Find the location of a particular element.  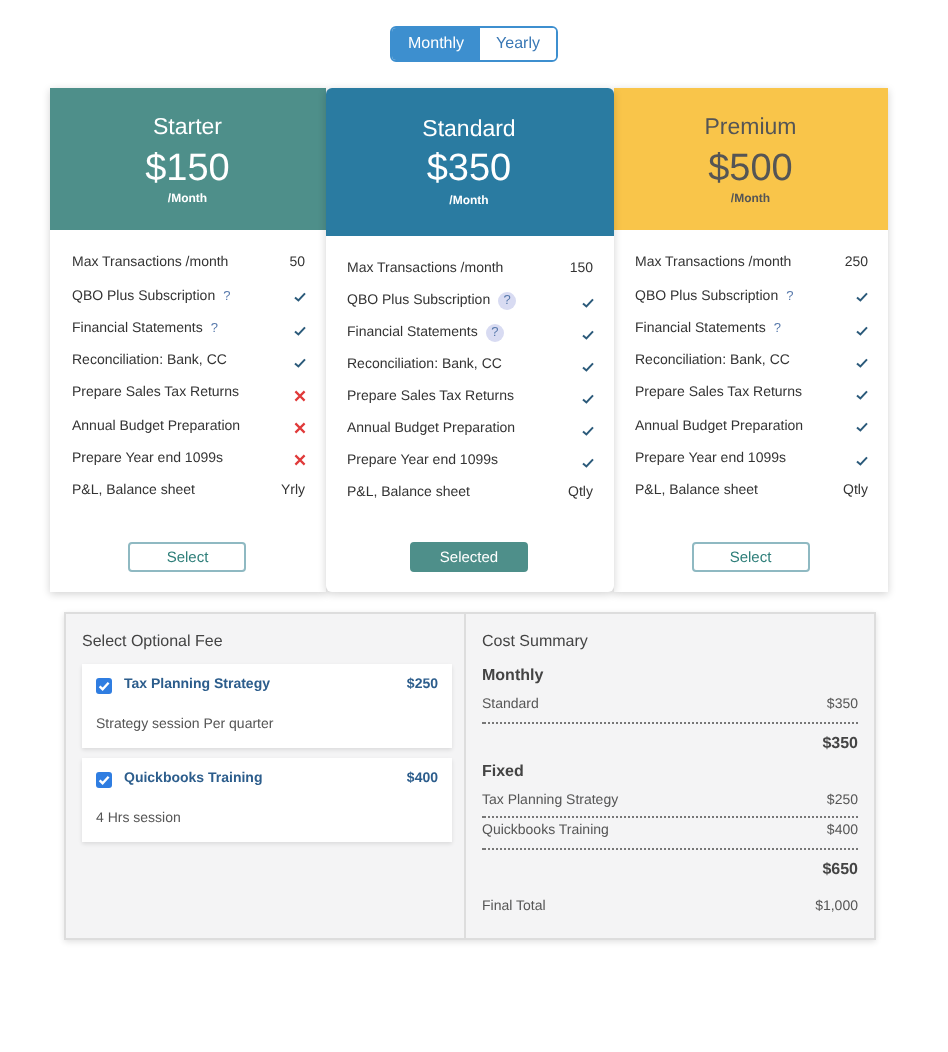

plan-name: Starter is located at coordinates (187, 129).